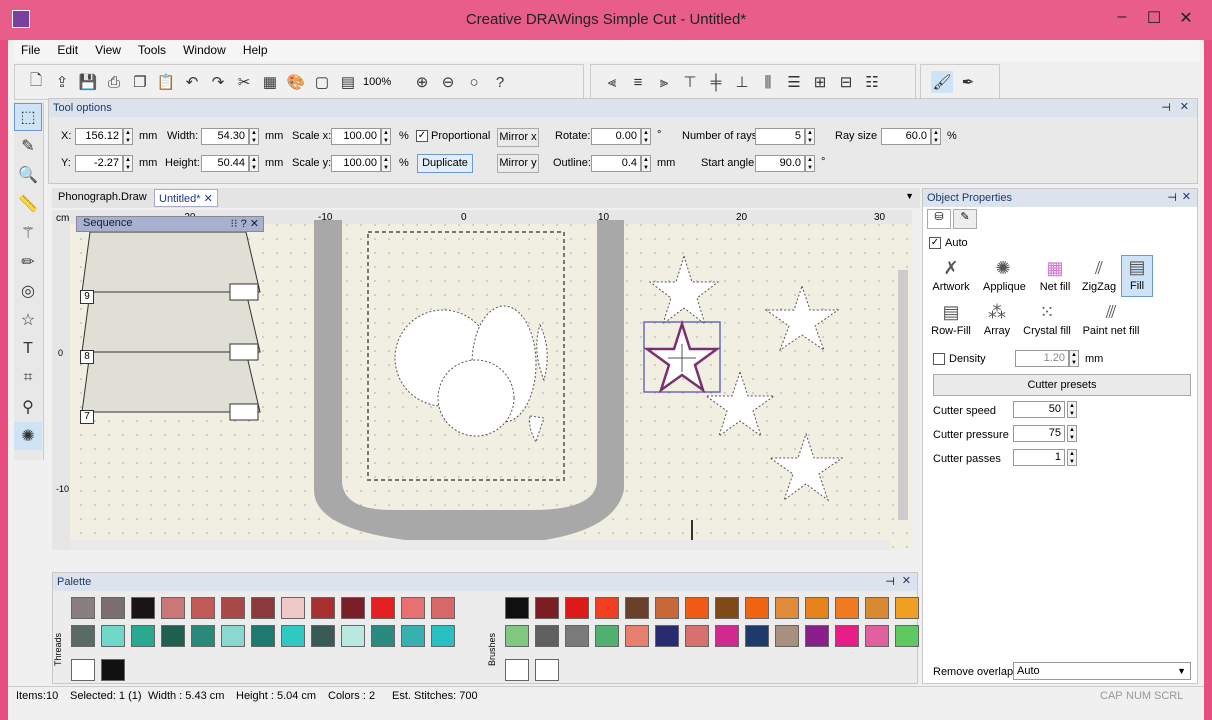 The height and width of the screenshot is (720, 1212). Describe the element at coordinates (518, 163) in the screenshot. I see `mirror-y-button: Mirror y` at that location.